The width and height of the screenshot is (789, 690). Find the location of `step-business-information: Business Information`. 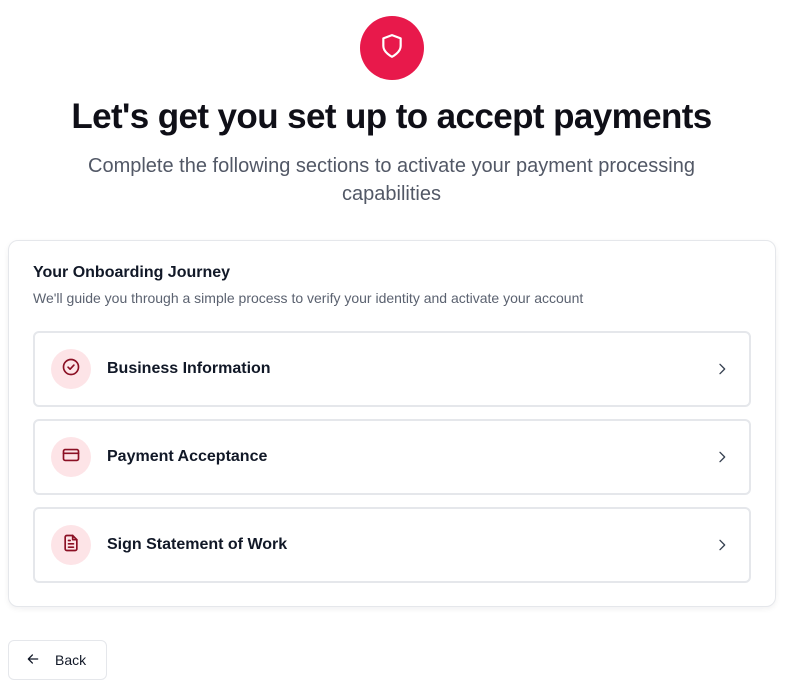

step-business-information: Business Information is located at coordinates (392, 369).